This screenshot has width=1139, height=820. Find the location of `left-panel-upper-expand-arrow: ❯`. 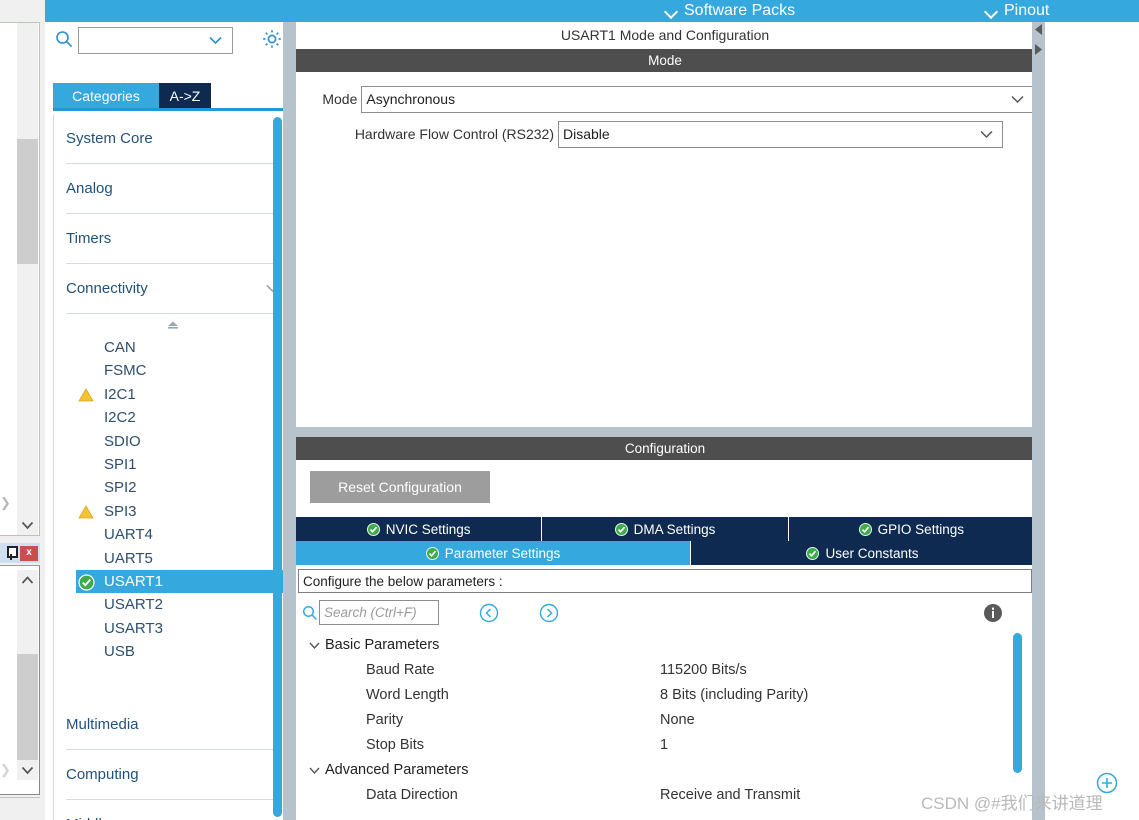

left-panel-upper-expand-arrow: ❯ is located at coordinates (5, 503).